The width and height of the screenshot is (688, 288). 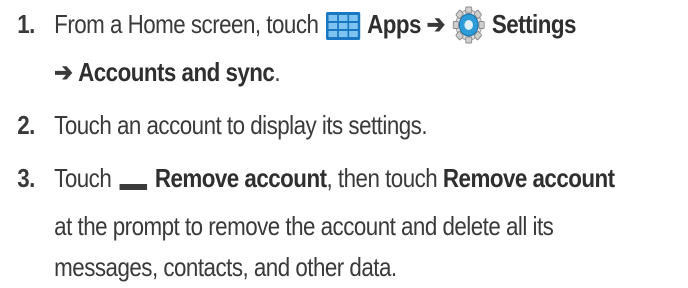 I want to click on accounts-and-sync-label: Accounts and sync, so click(x=176, y=72).